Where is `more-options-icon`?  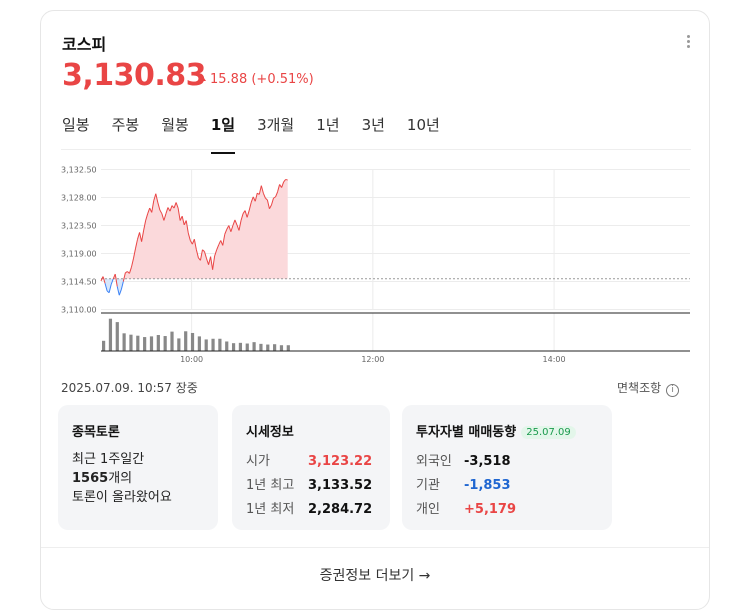
more-options-icon is located at coordinates (688, 43).